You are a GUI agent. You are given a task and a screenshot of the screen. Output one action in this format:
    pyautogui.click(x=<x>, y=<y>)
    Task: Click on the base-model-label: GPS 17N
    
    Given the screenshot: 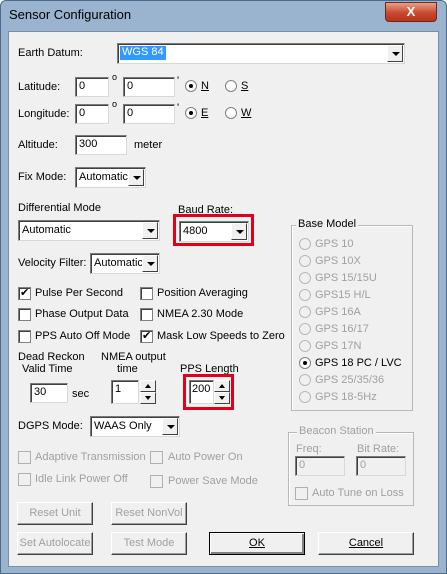 What is the action you would take?
    pyautogui.click(x=338, y=346)
    